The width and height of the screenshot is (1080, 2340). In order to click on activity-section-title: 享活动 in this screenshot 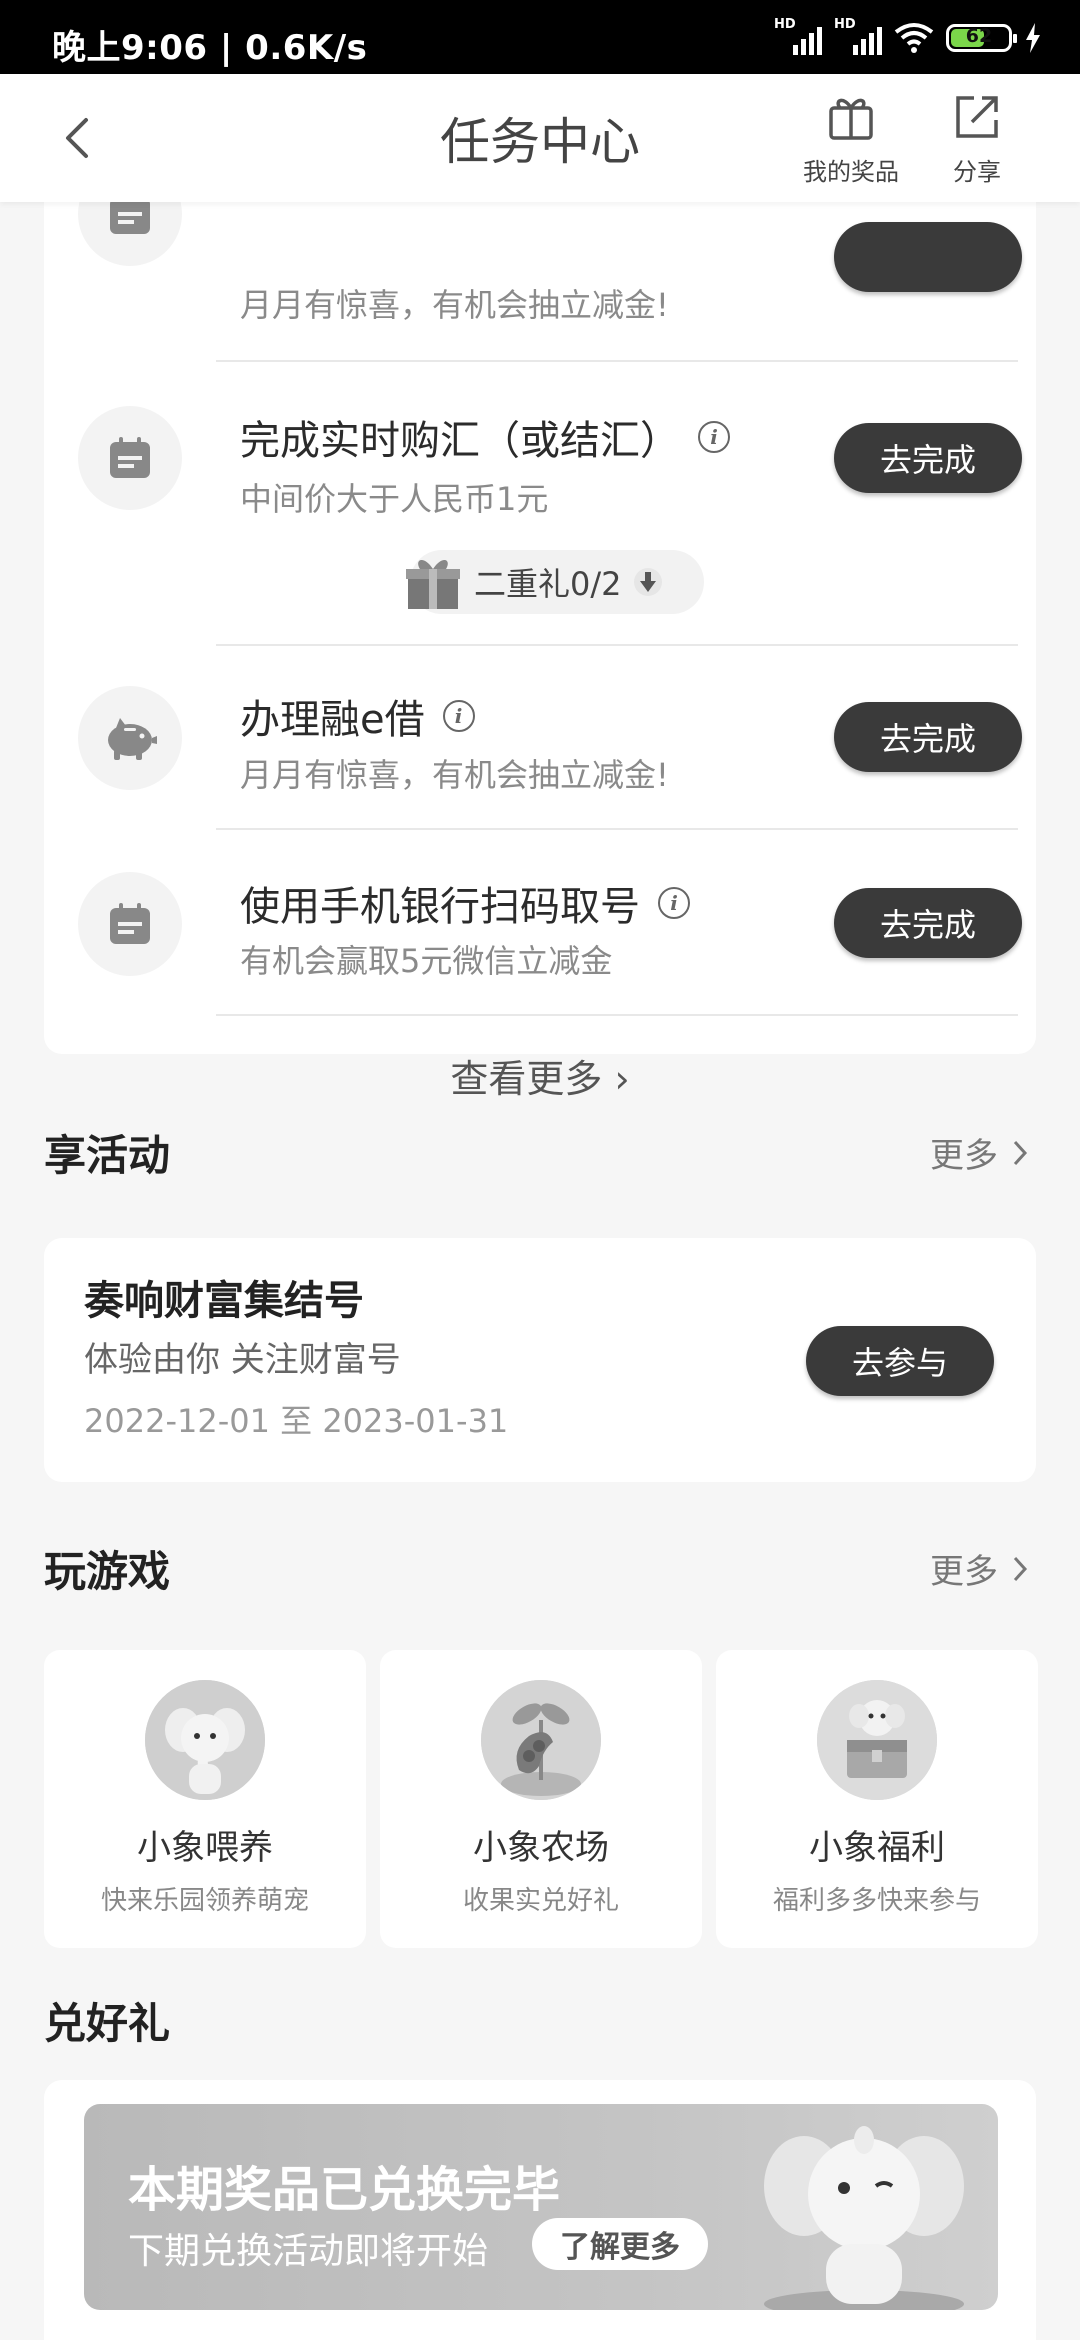, I will do `click(107, 1155)`.